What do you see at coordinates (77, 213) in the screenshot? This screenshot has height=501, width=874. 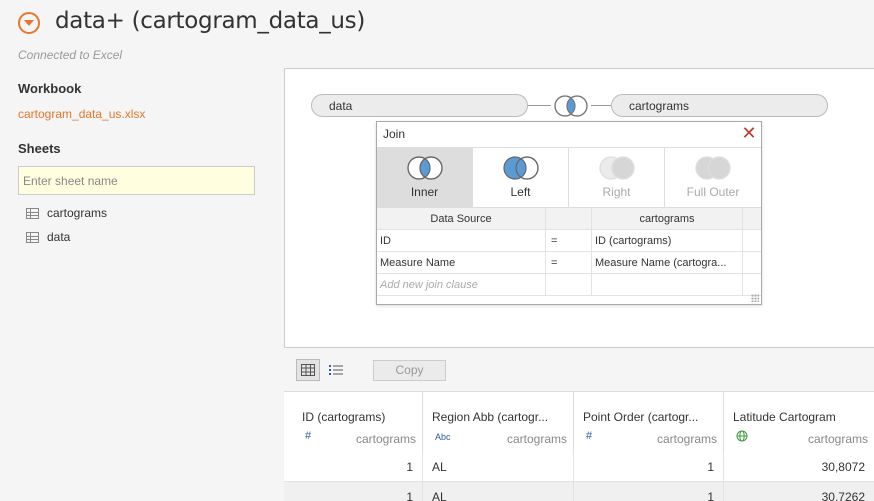 I see `sheet-item-label: cartograms` at bounding box center [77, 213].